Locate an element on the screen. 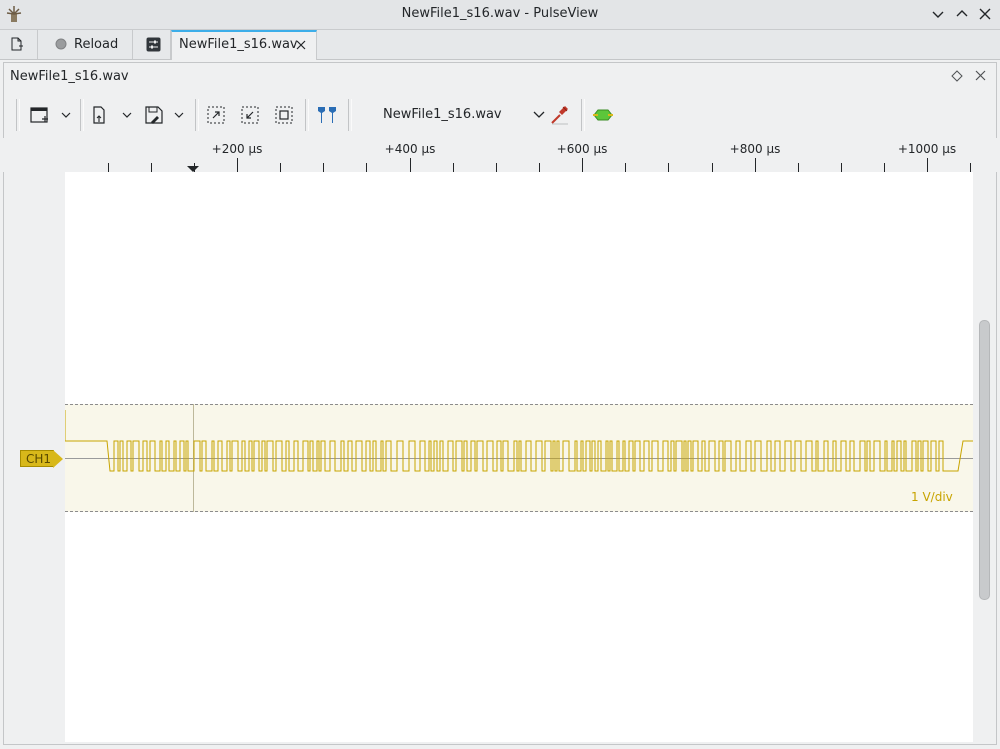 This screenshot has height=749, width=1000. window-titlebar: NewFile1_s16.wav - PulseView is located at coordinates (500, 15).